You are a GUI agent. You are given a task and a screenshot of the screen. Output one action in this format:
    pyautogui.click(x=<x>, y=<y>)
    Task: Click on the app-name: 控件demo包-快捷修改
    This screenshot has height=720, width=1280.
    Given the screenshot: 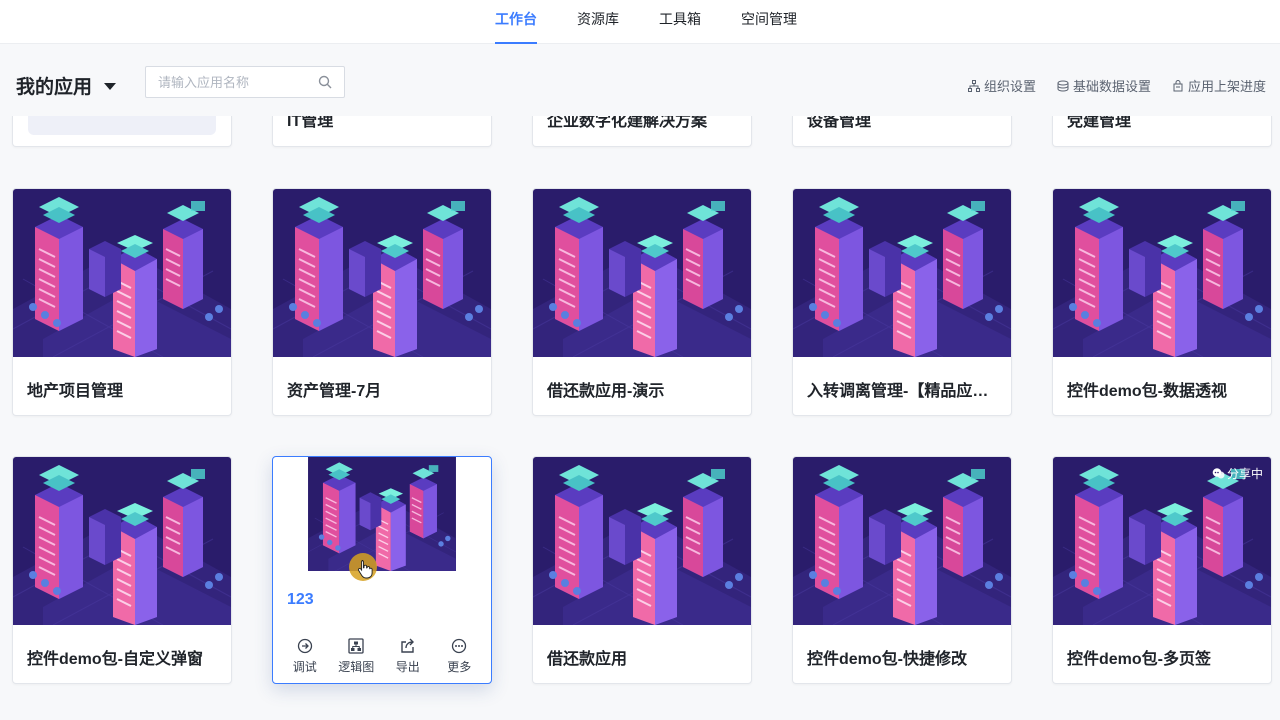 What is the action you would take?
    pyautogui.click(x=887, y=659)
    